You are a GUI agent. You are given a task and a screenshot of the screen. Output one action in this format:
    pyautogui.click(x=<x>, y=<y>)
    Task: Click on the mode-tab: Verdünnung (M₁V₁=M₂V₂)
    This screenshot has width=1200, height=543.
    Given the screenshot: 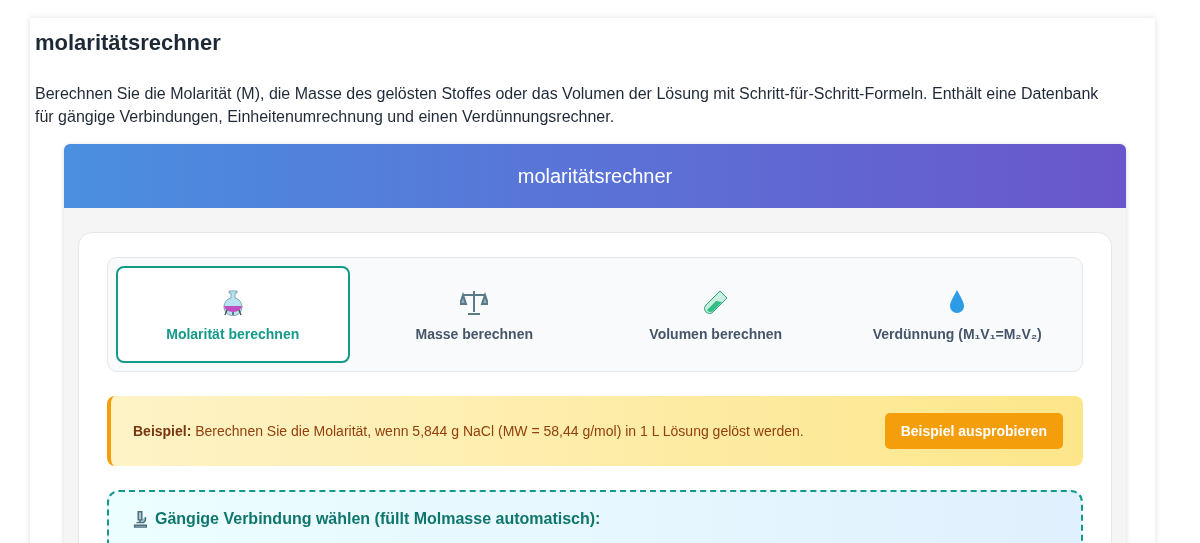 What is the action you would take?
    pyautogui.click(x=957, y=314)
    